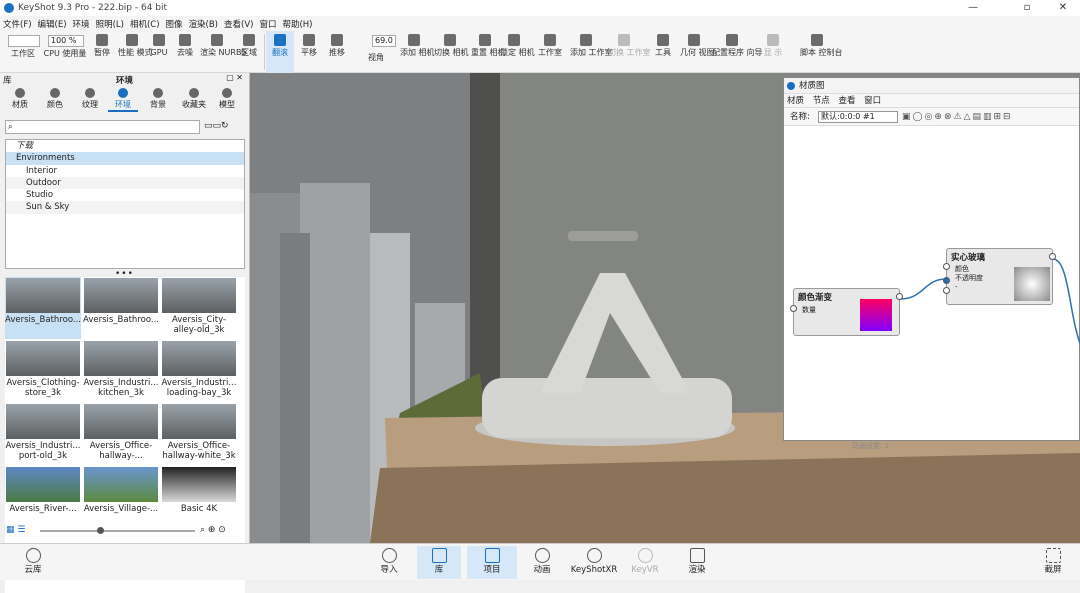  Describe the element at coordinates (376, 63) in the screenshot. I see `perspective-button: 视角` at that location.